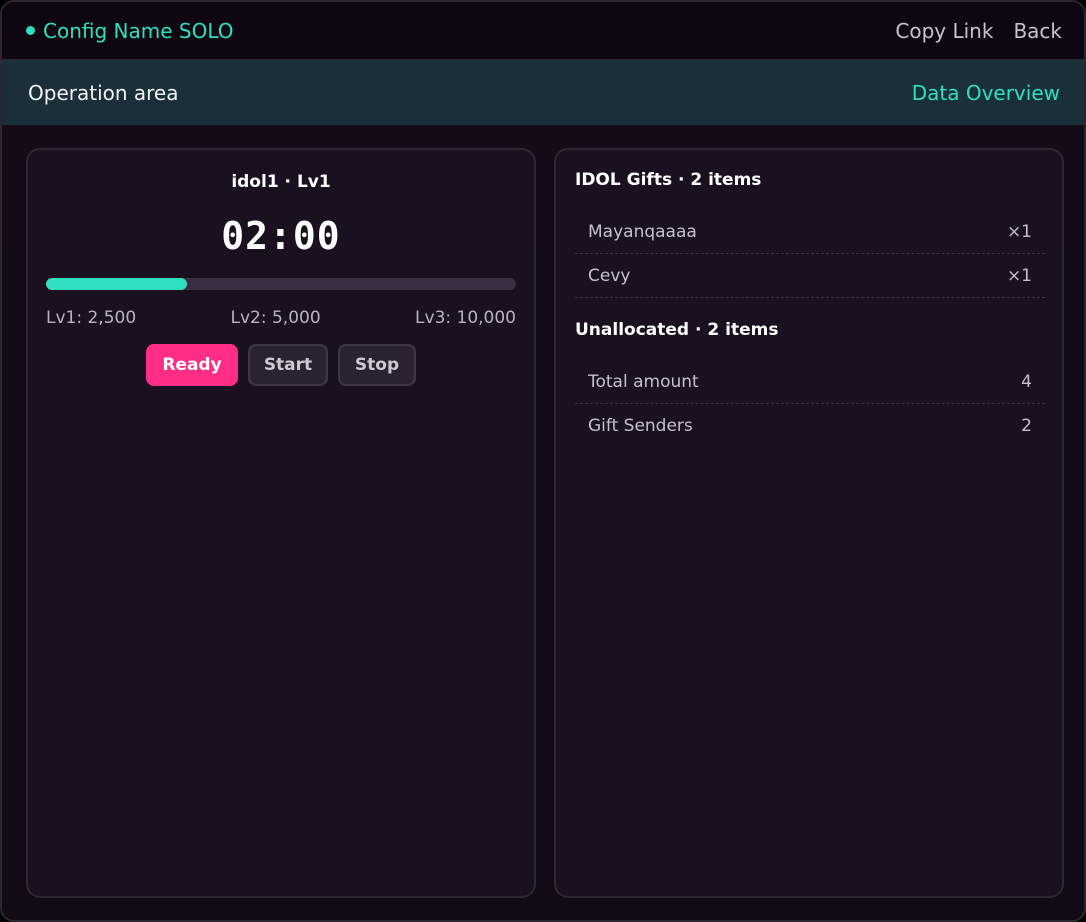 This screenshot has height=922, width=1086. I want to click on gift-name: Mayanqaaaa, so click(642, 231).